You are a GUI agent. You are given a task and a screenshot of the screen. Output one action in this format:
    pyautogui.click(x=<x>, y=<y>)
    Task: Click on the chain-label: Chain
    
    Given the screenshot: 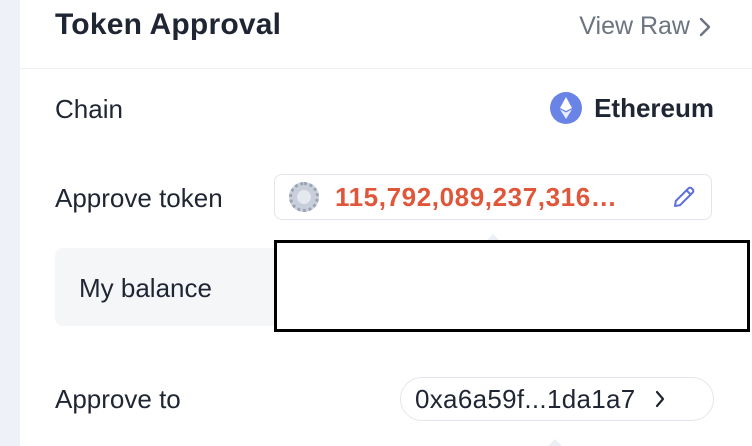 What is the action you would take?
    pyautogui.click(x=89, y=109)
    